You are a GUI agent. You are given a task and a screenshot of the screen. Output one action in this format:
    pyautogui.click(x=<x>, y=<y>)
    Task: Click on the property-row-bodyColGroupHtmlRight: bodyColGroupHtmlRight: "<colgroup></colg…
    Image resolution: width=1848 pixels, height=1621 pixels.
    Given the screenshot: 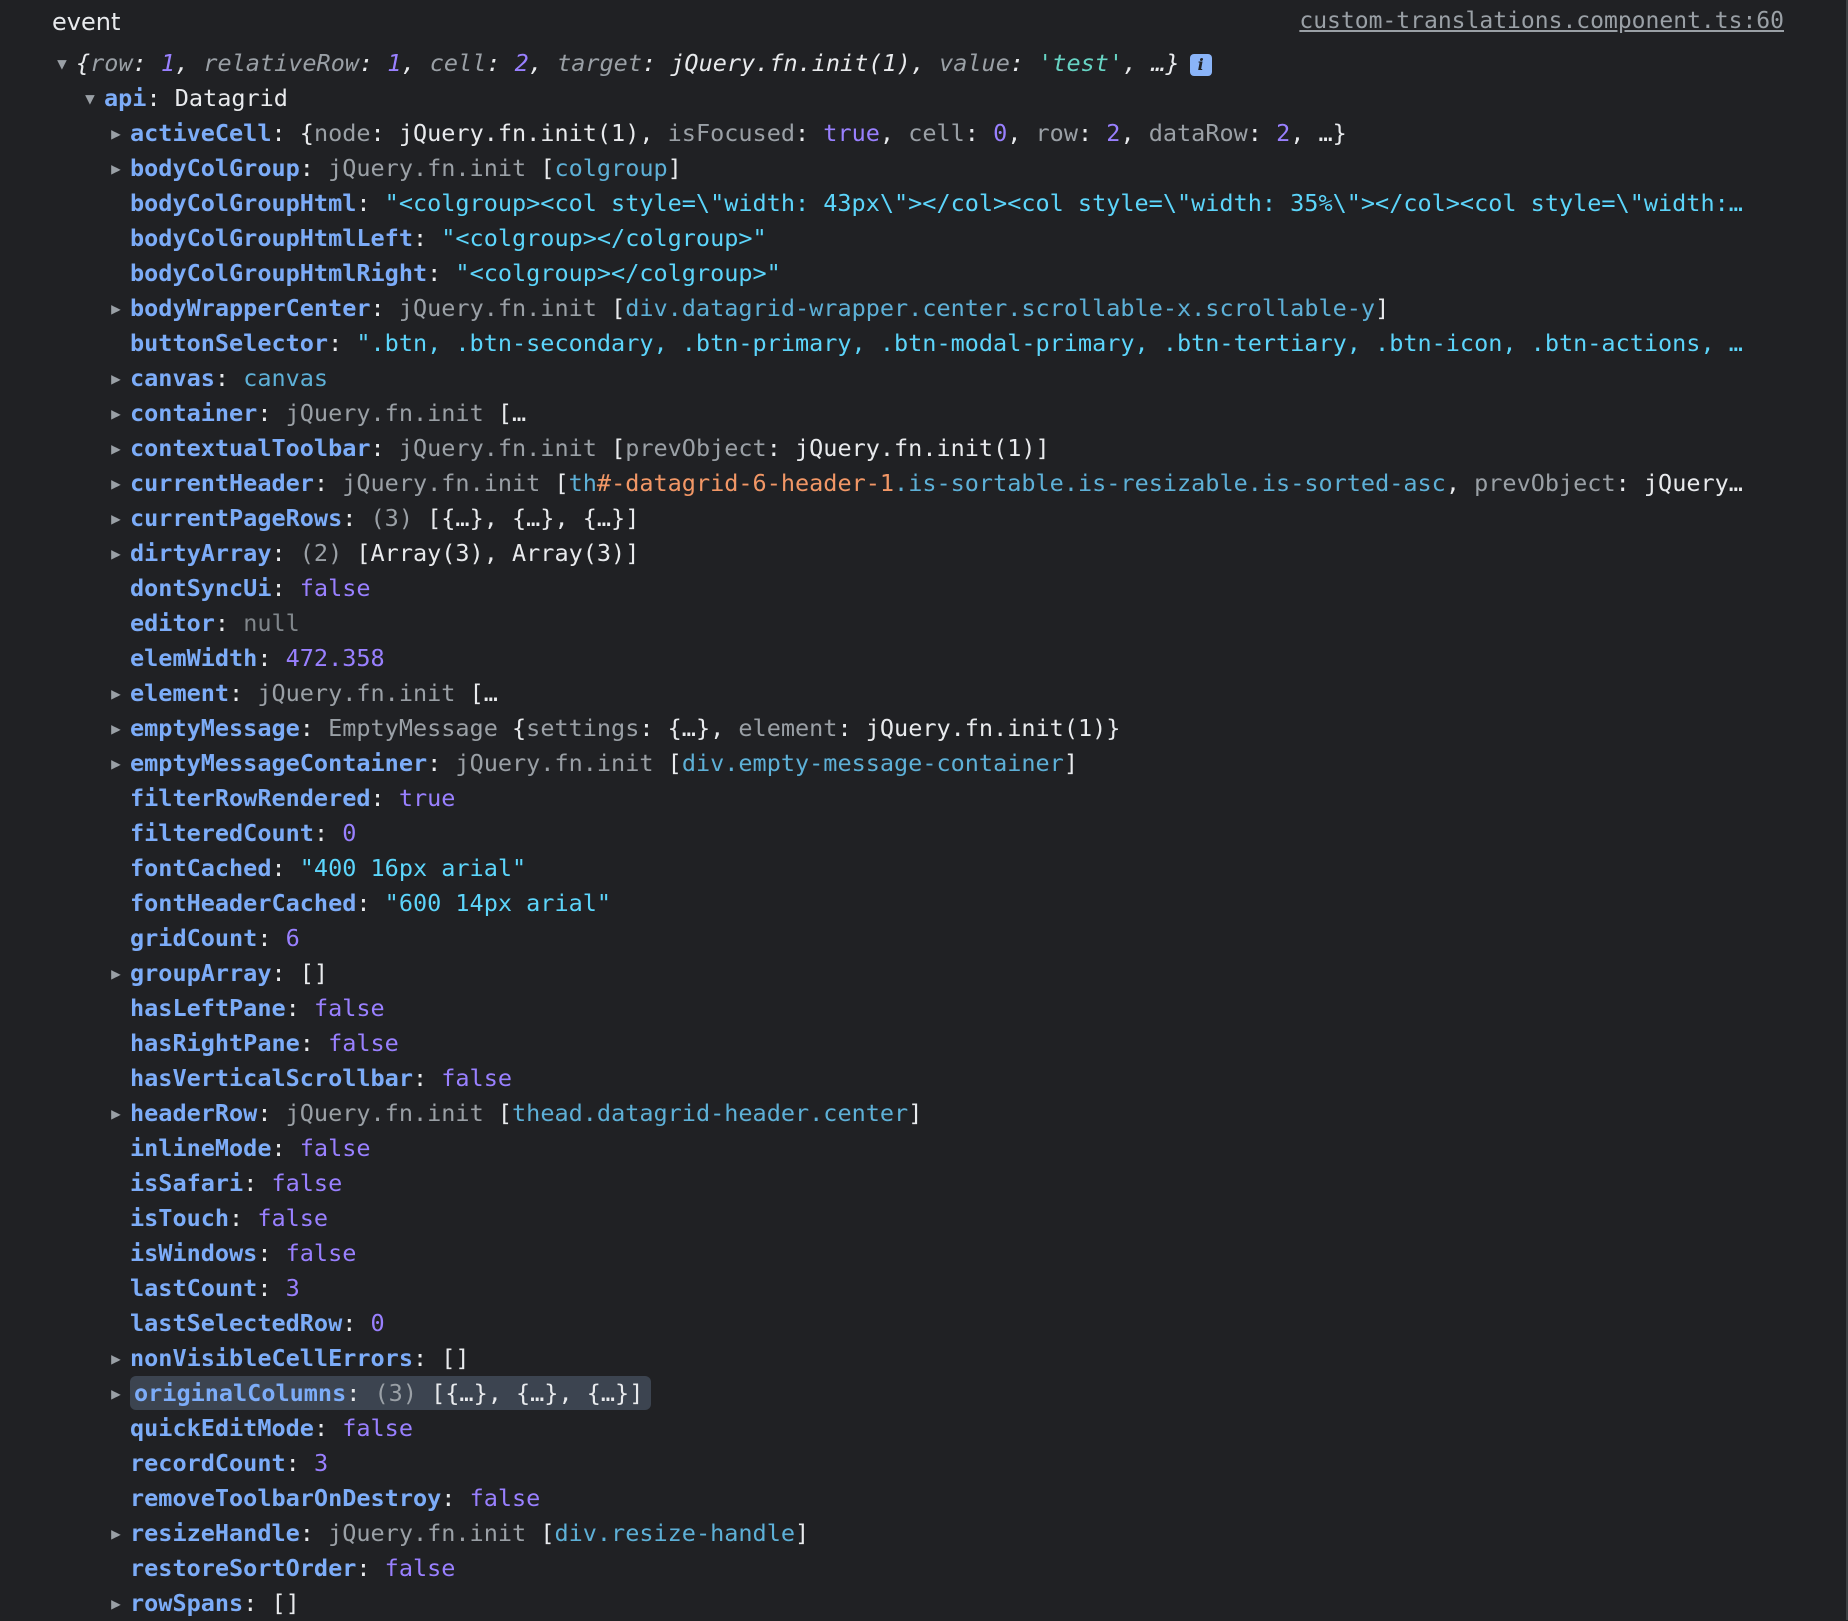 What is the action you would take?
    pyautogui.click(x=455, y=273)
    